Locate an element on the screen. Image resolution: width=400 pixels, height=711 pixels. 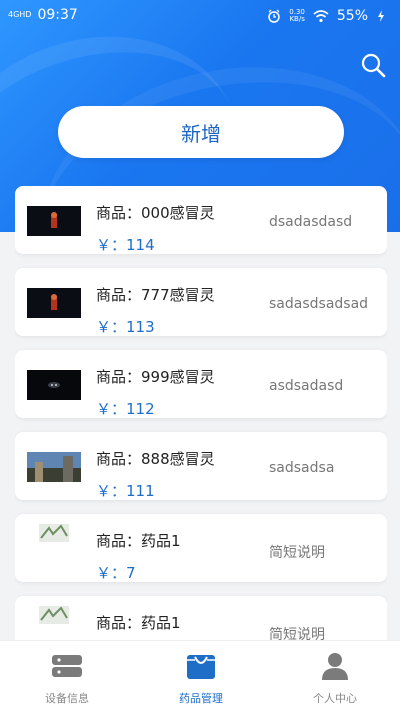
add-button: 新增 is located at coordinates (201, 132).